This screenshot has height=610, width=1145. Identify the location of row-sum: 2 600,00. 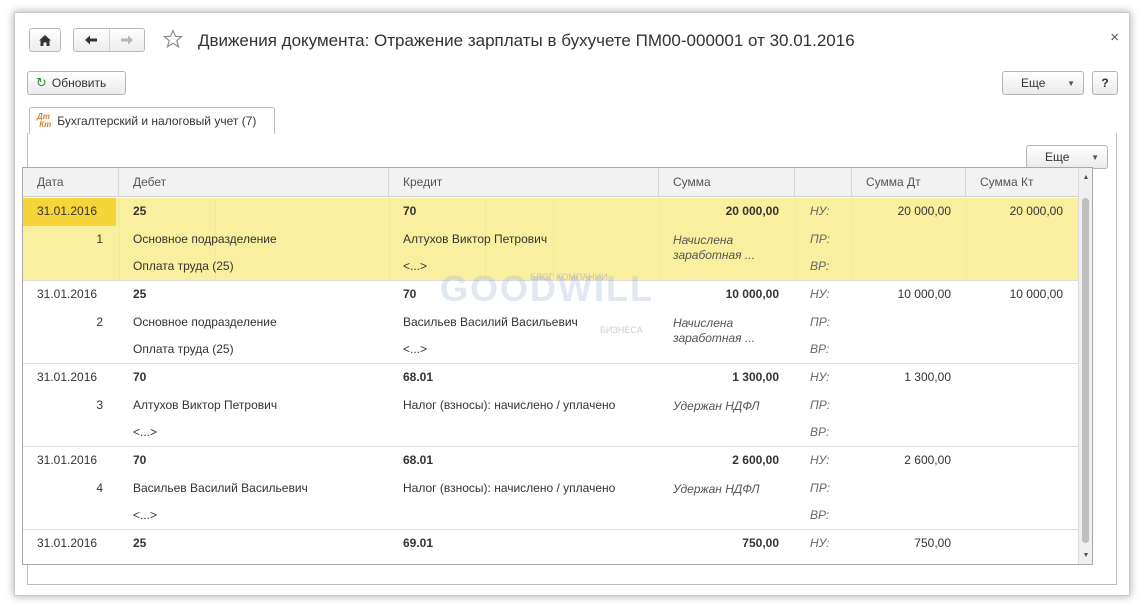
(755, 460).